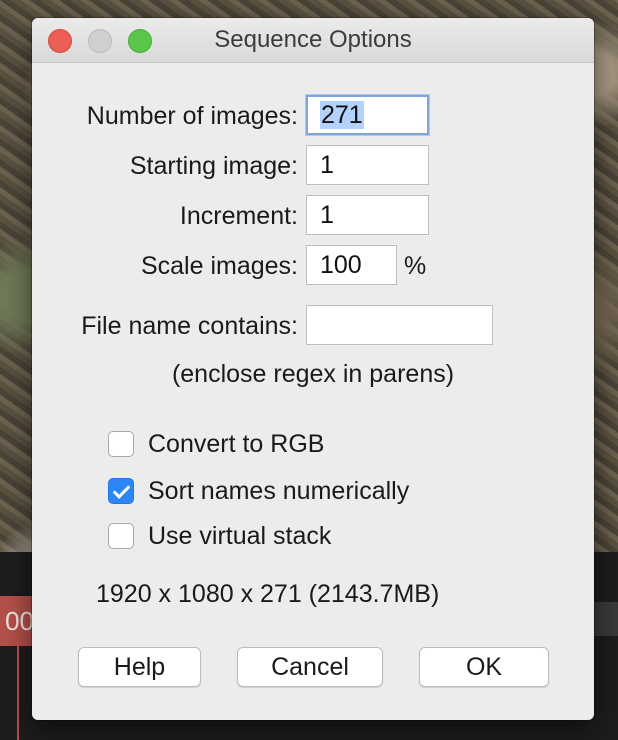 This screenshot has width=618, height=740. I want to click on dialog-title: Sequence Options, so click(313, 39).